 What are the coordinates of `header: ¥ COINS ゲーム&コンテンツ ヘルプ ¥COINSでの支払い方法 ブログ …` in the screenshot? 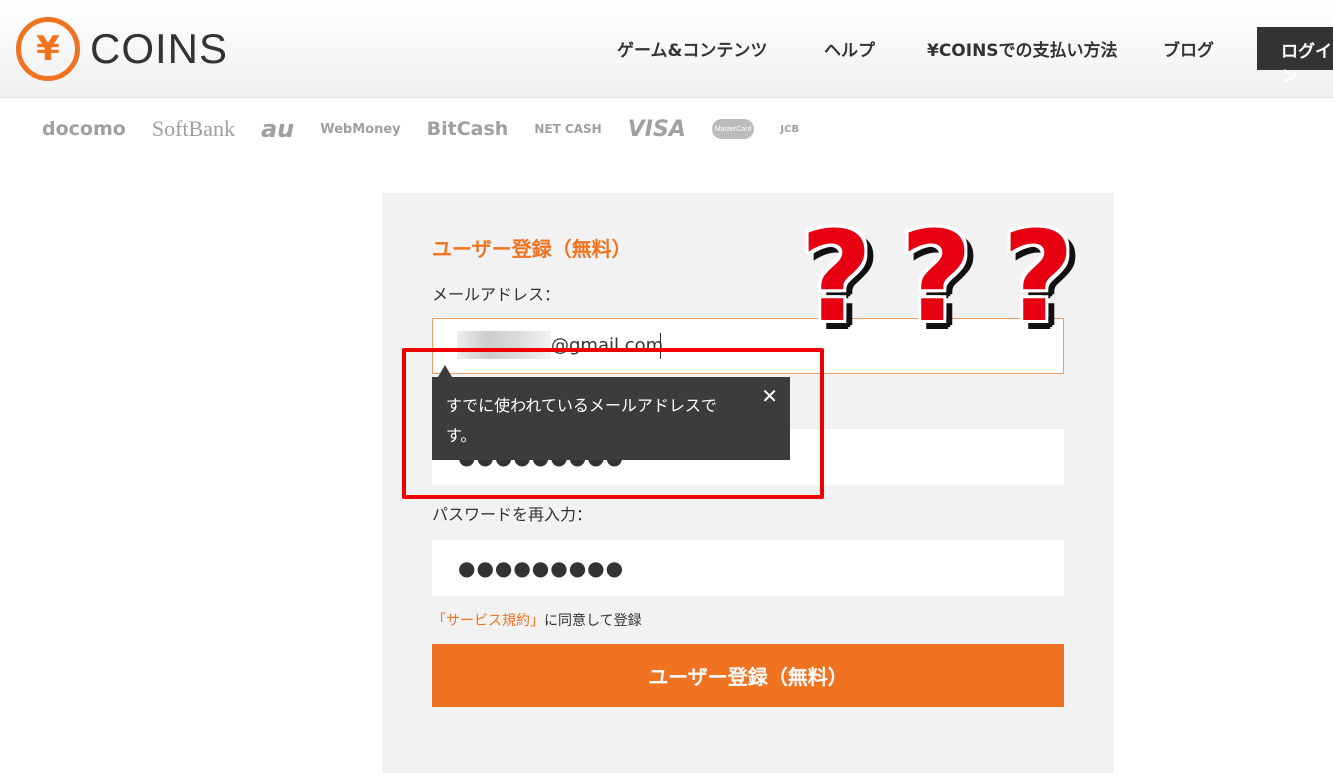 It's located at (666, 49).